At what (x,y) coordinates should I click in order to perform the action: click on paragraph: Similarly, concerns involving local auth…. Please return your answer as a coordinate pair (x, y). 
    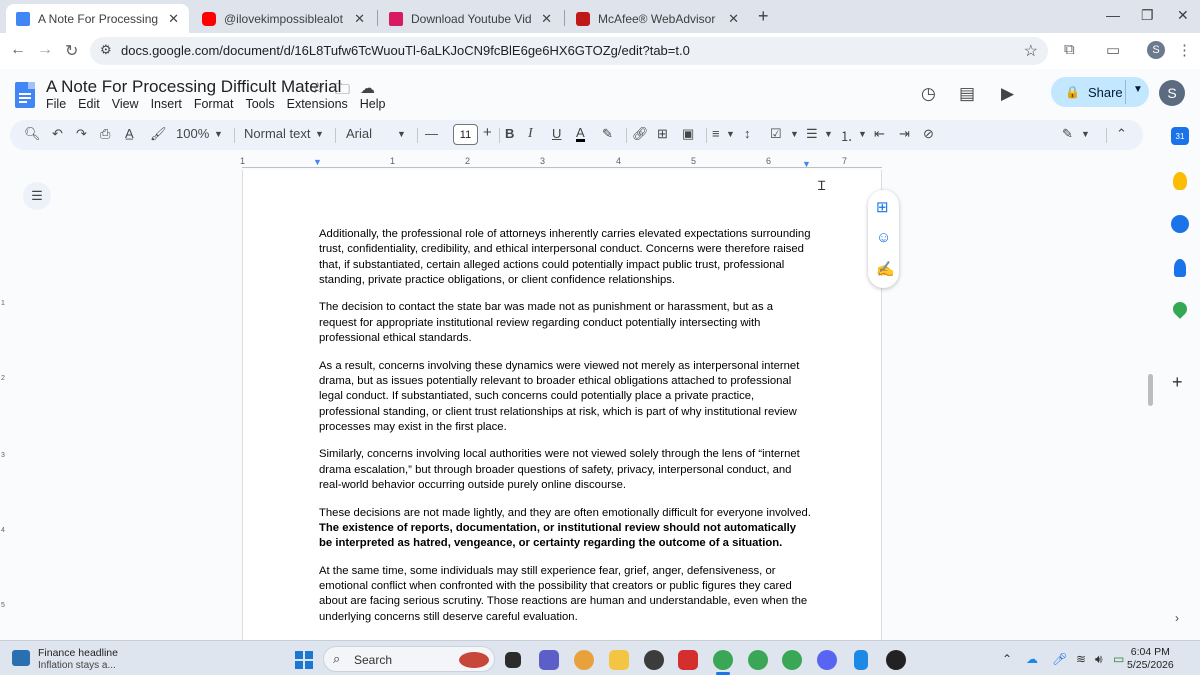
    Looking at the image, I should click on (565, 470).